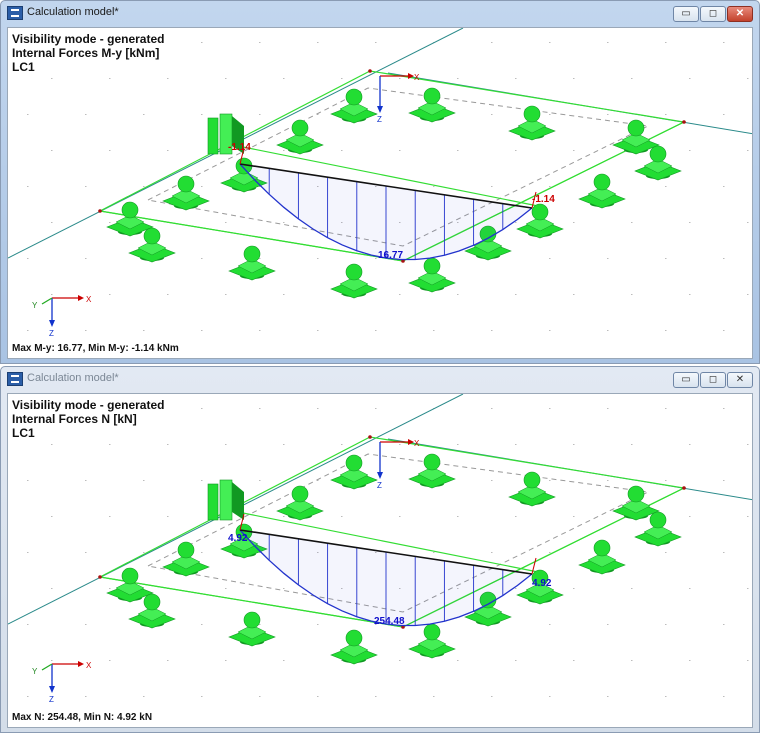  I want to click on result-type-text: Internal Forces M-y [kNm], so click(86, 53).